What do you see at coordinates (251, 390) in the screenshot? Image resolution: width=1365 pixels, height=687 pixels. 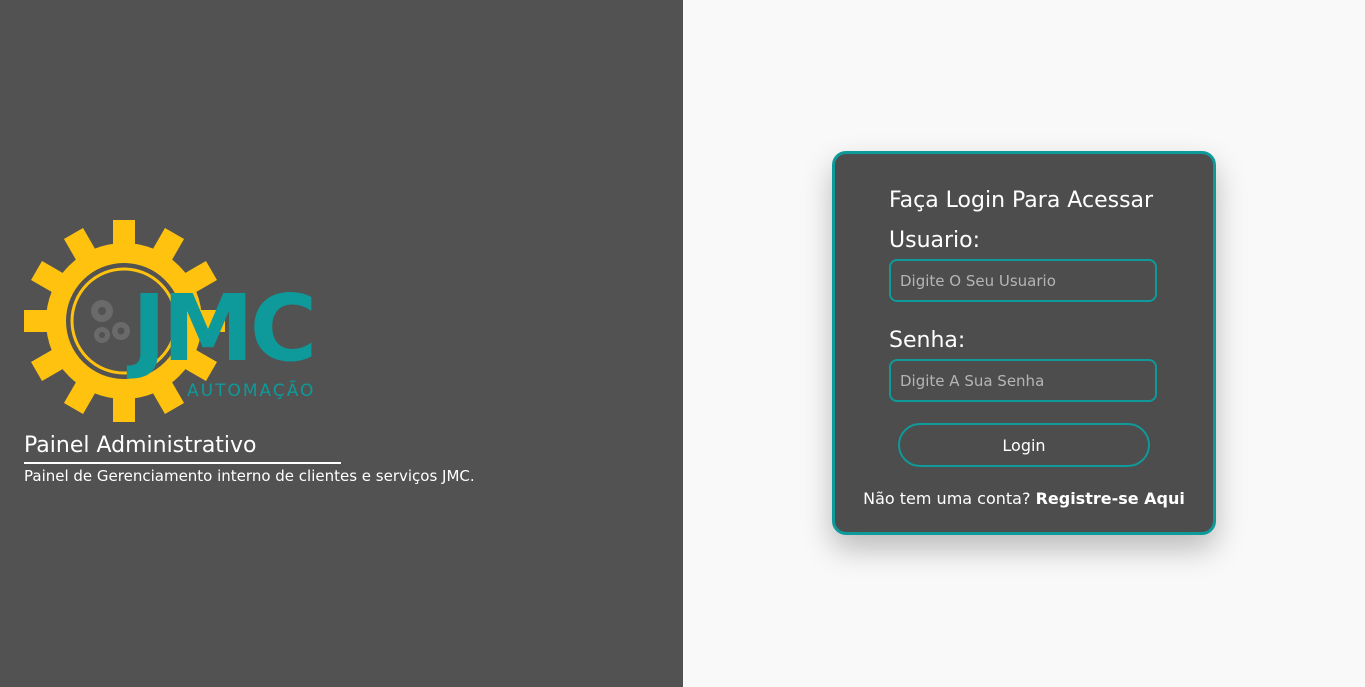 I see `logo-subtext: AUTOMAÇÃO` at bounding box center [251, 390].